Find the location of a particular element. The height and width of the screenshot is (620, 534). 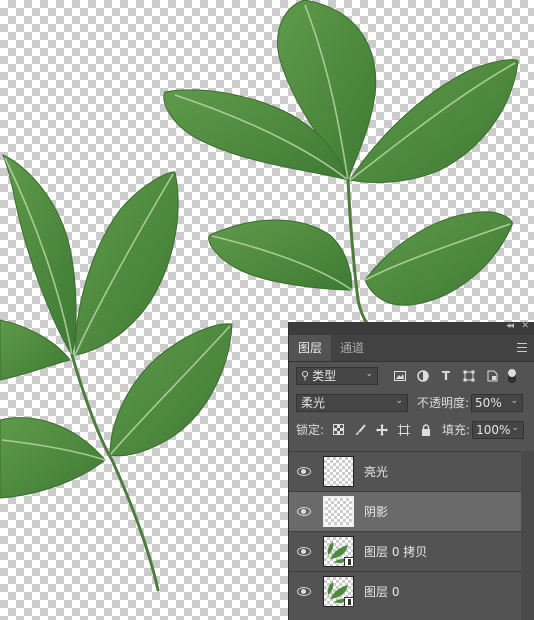

close-icon: ✕ is located at coordinates (525, 326).